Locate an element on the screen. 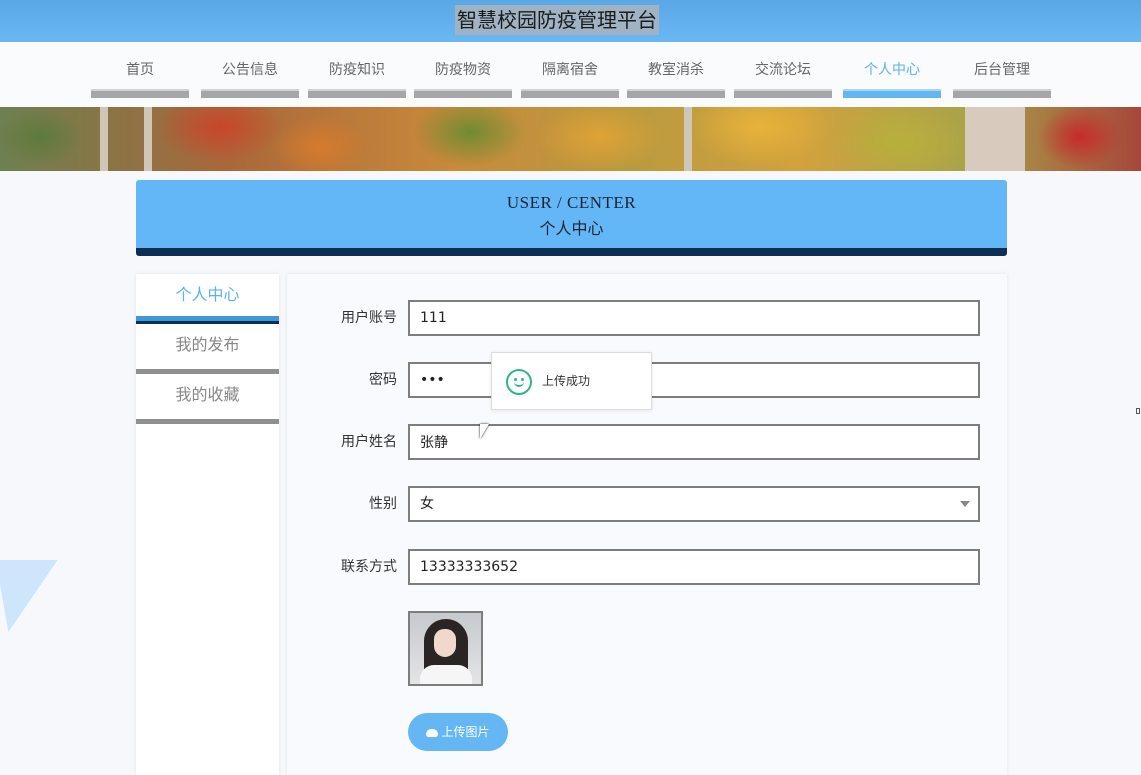 This screenshot has height=775, width=1141. gender-value: 女 is located at coordinates (427, 504).